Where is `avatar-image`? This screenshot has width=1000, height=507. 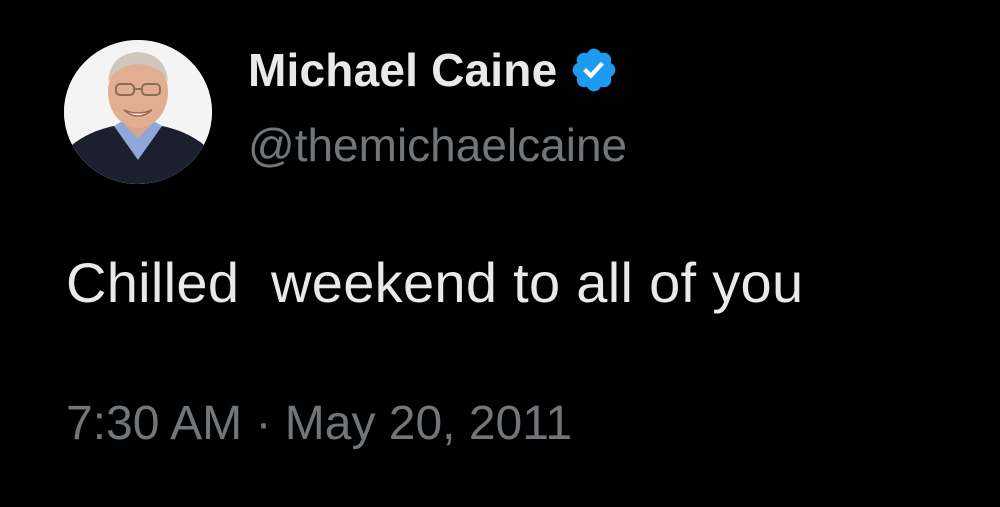
avatar-image is located at coordinates (138, 112).